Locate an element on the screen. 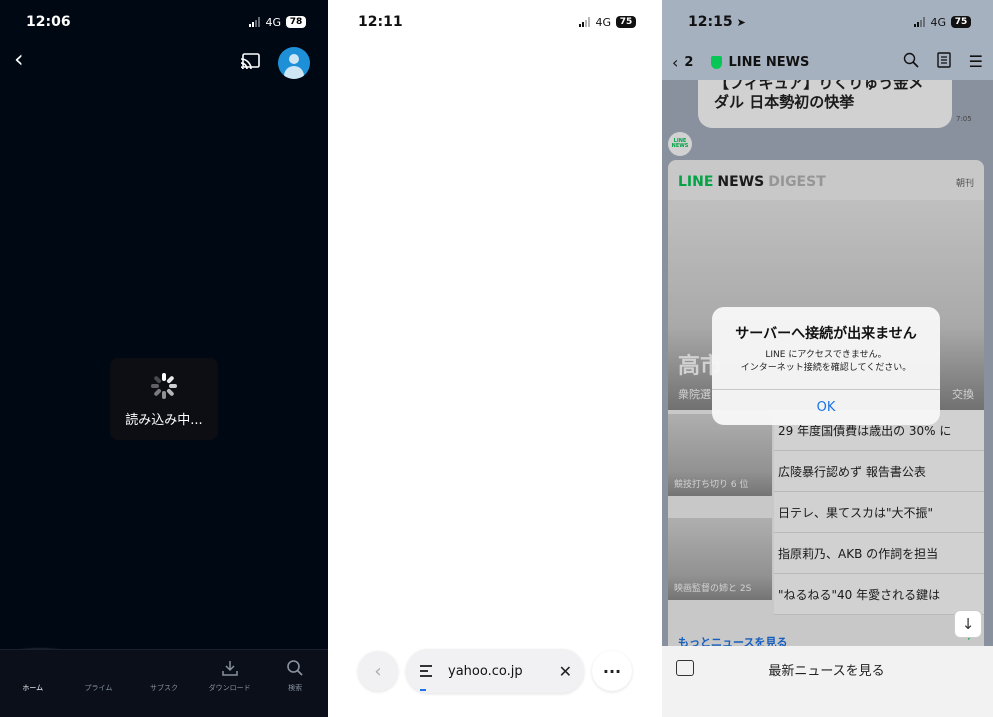 This screenshot has height=717, width=993. alert-message: インターネット接続を確認してください。 is located at coordinates (826, 368).